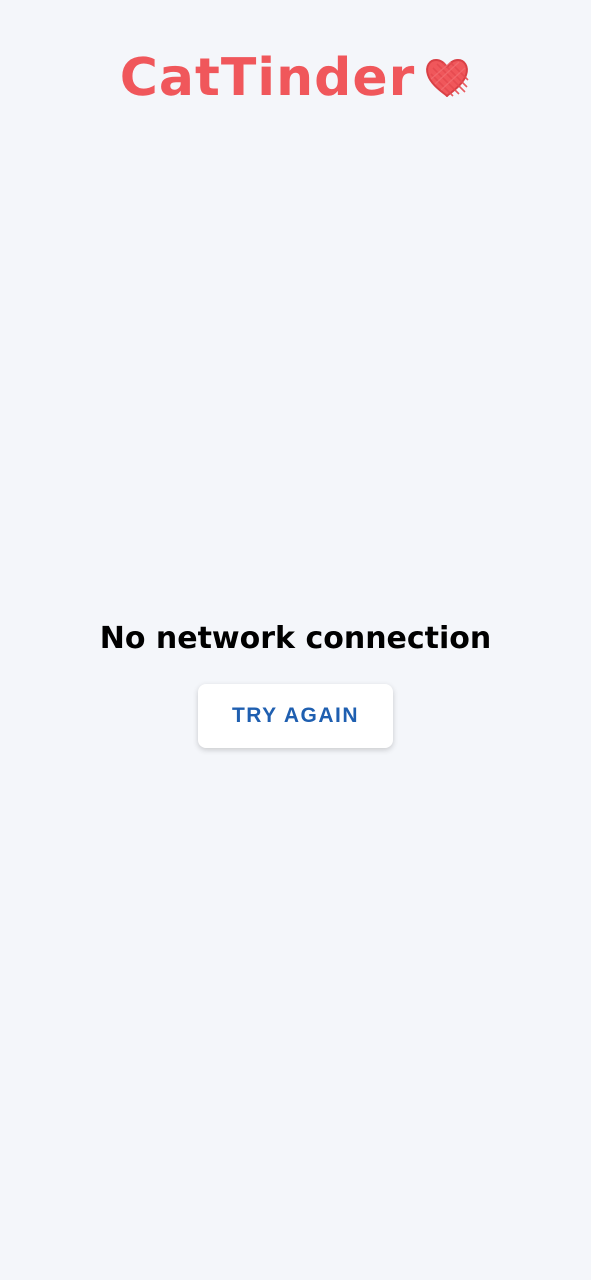 The width and height of the screenshot is (591, 1280). I want to click on app-header: CatTinder, so click(295, 78).